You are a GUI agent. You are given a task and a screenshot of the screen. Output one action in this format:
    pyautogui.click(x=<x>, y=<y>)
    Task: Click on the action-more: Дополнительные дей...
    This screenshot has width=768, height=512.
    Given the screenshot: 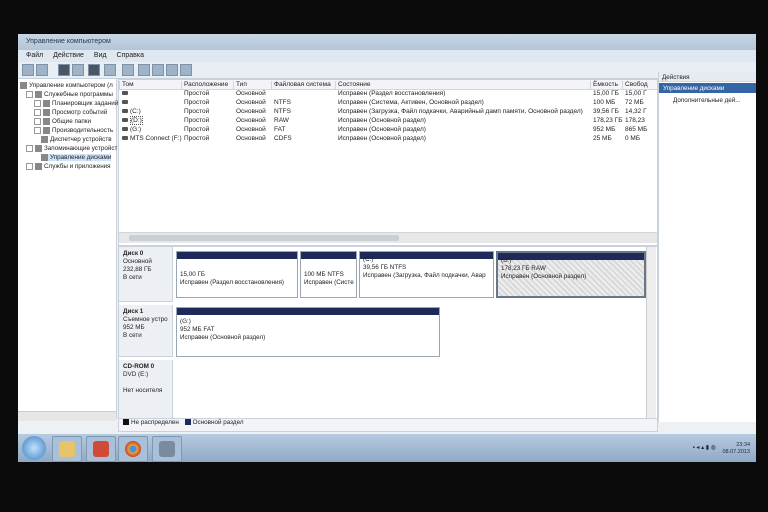 What is the action you would take?
    pyautogui.click(x=707, y=100)
    